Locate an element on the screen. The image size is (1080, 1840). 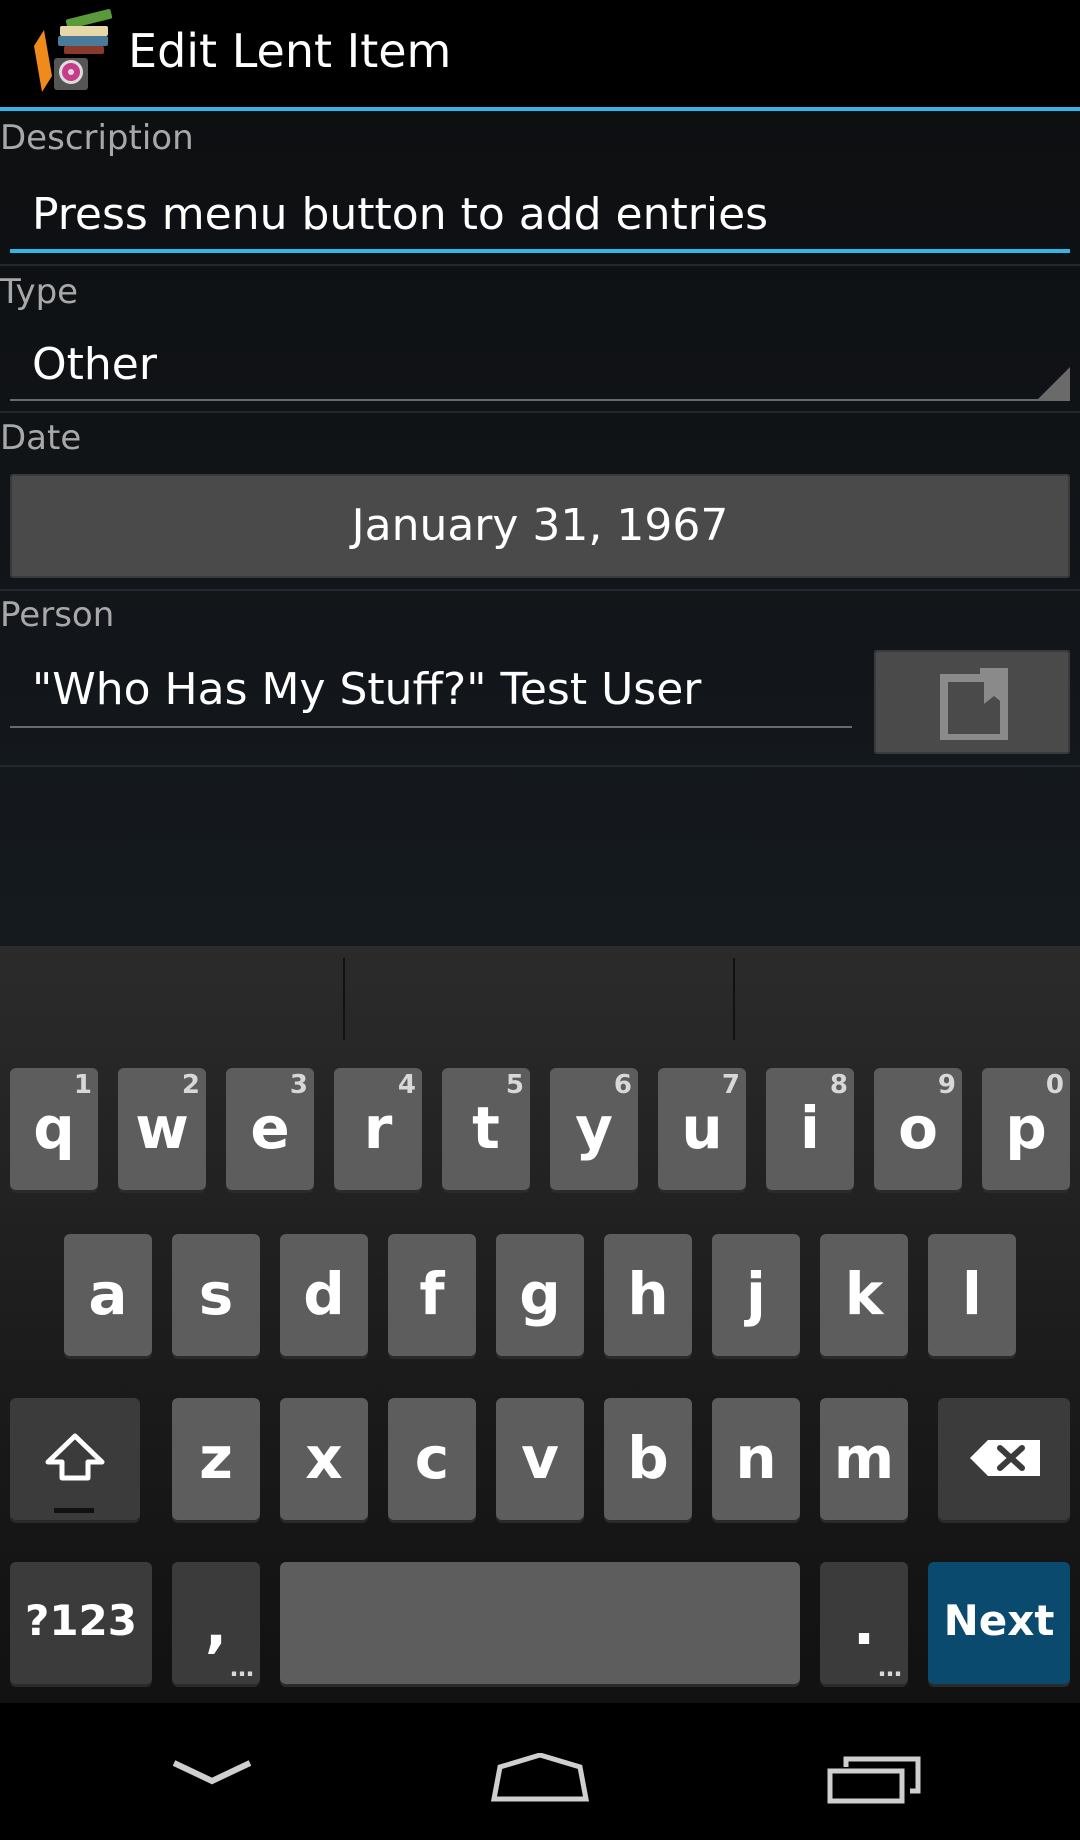
screen-title: Edit Lent Item is located at coordinates (290, 51).